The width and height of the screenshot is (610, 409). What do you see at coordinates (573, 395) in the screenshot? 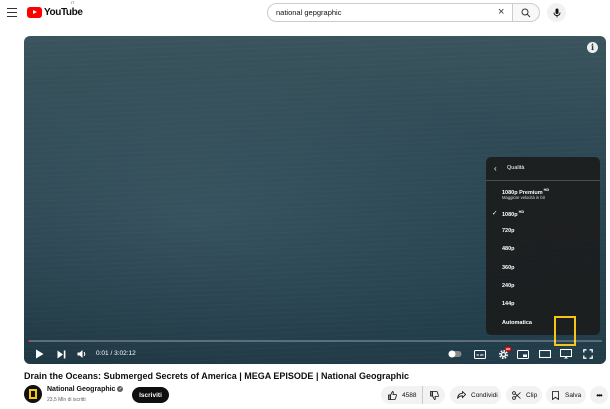
I see `save-label: Salva` at bounding box center [573, 395].